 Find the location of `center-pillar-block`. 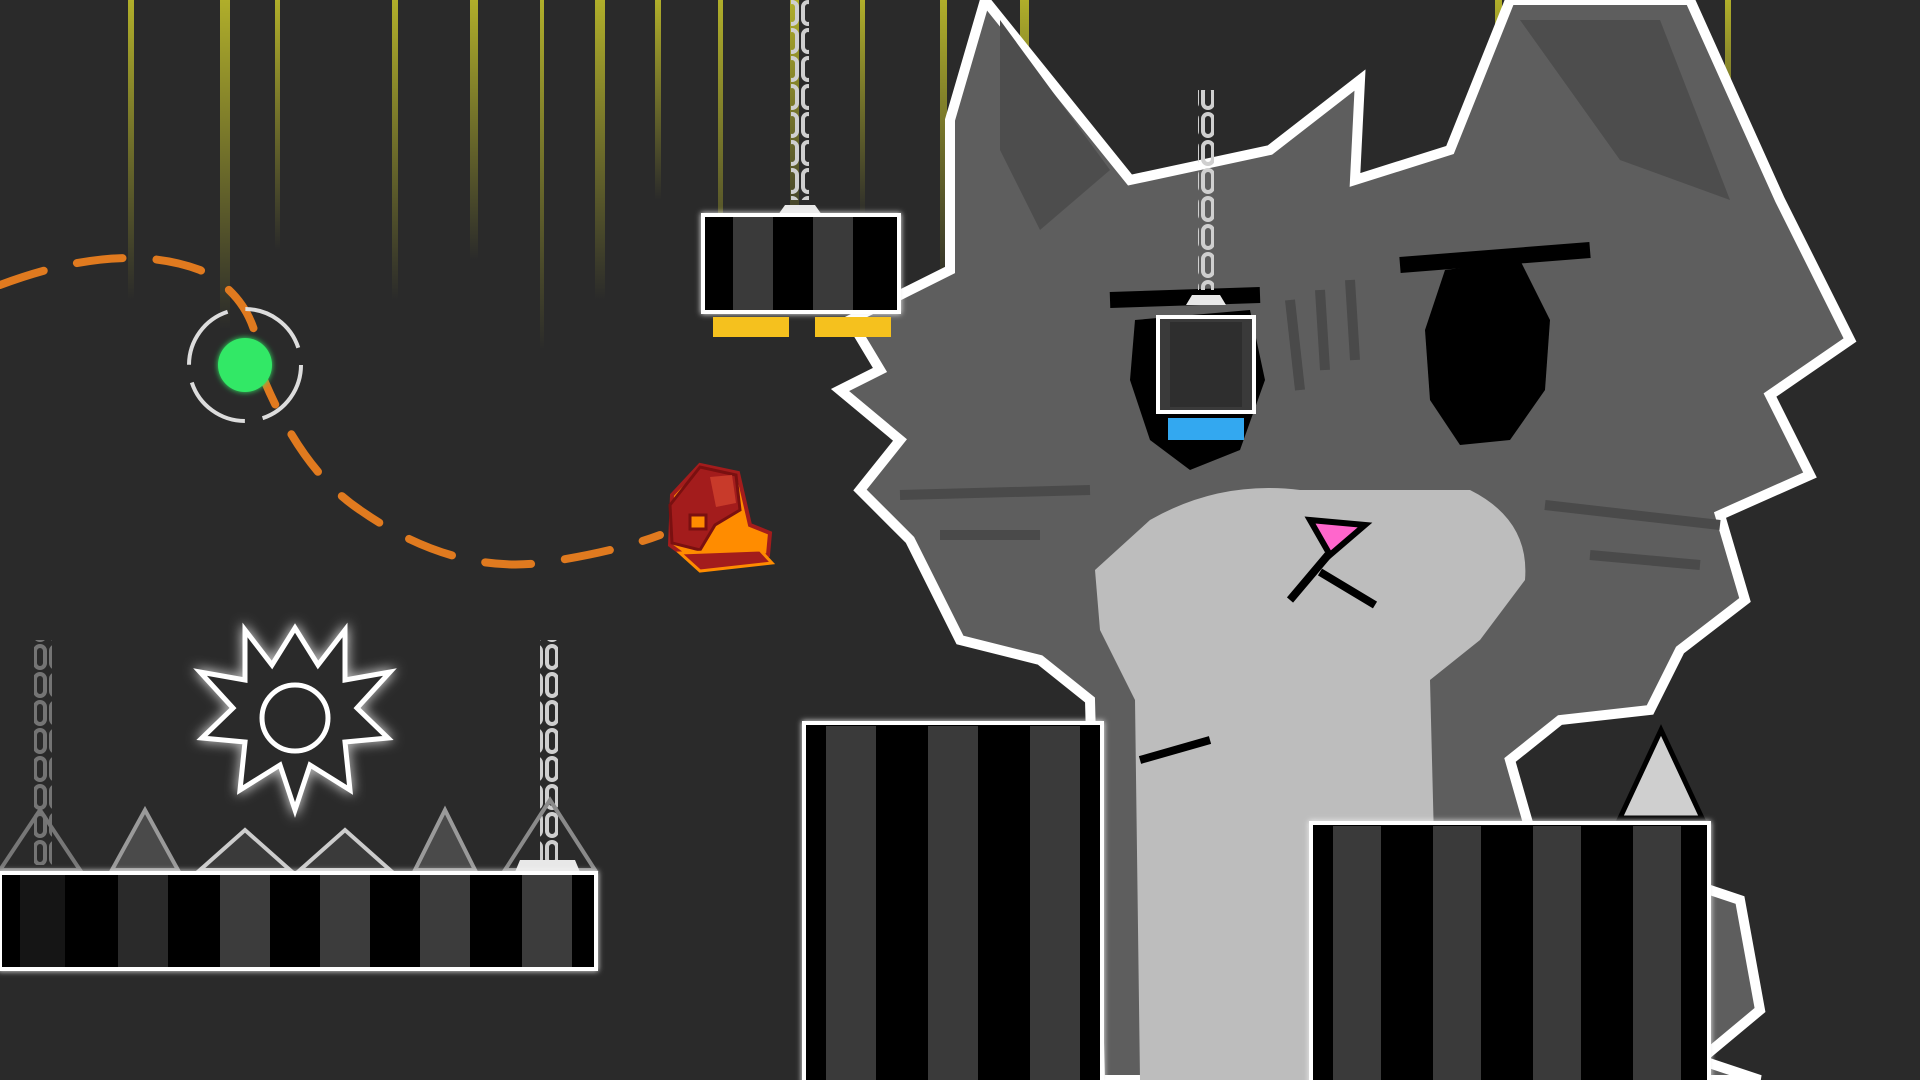

center-pillar-block is located at coordinates (953, 900).